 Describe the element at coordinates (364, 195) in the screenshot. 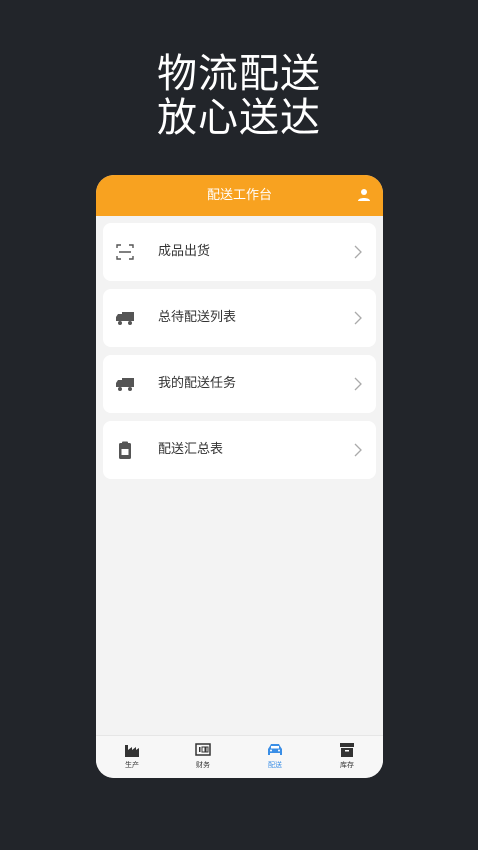

I see `user-icon` at that location.